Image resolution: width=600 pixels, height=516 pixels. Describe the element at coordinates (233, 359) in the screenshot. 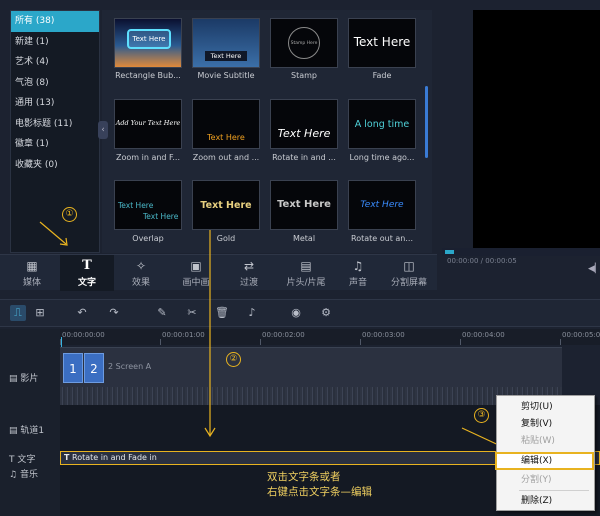

I see `annotation-number-2: ②` at that location.